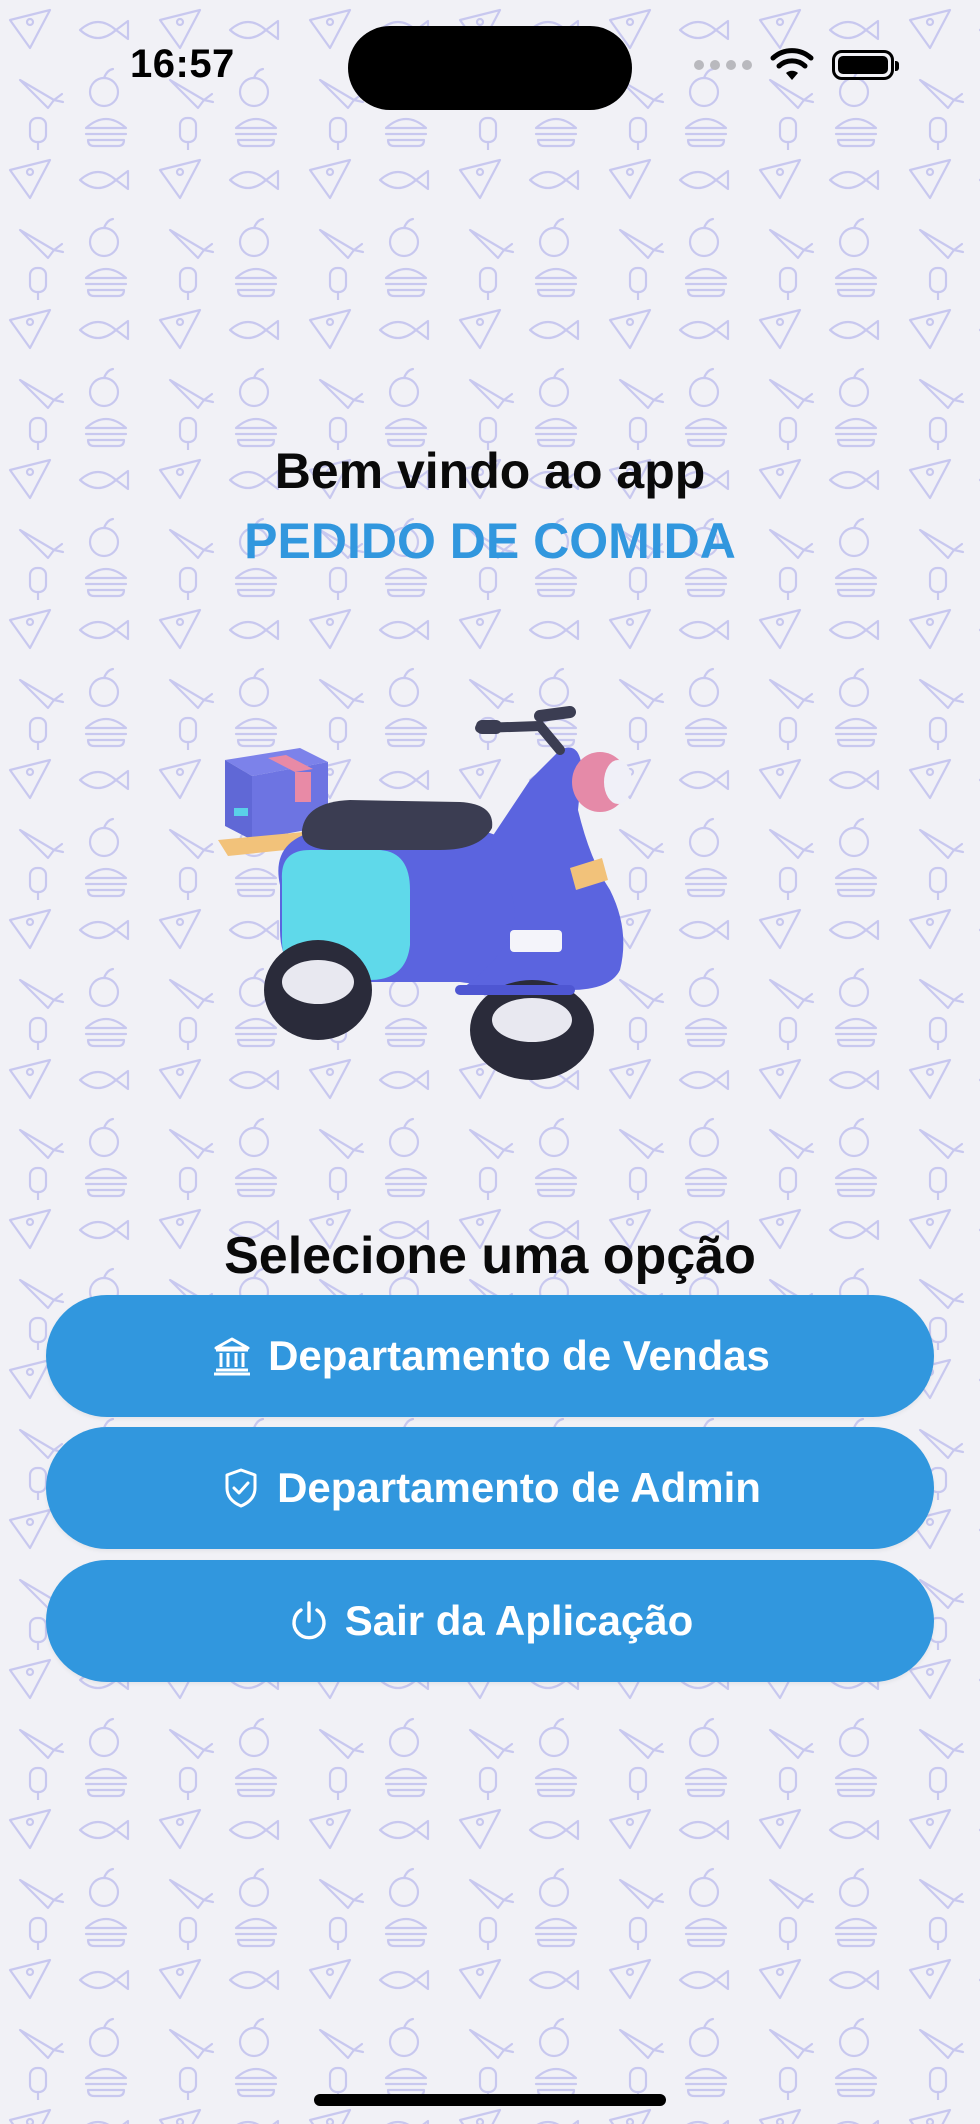 Image resolution: width=980 pixels, height=2124 pixels. I want to click on admin-department-button: Departamento de Admin, so click(490, 1488).